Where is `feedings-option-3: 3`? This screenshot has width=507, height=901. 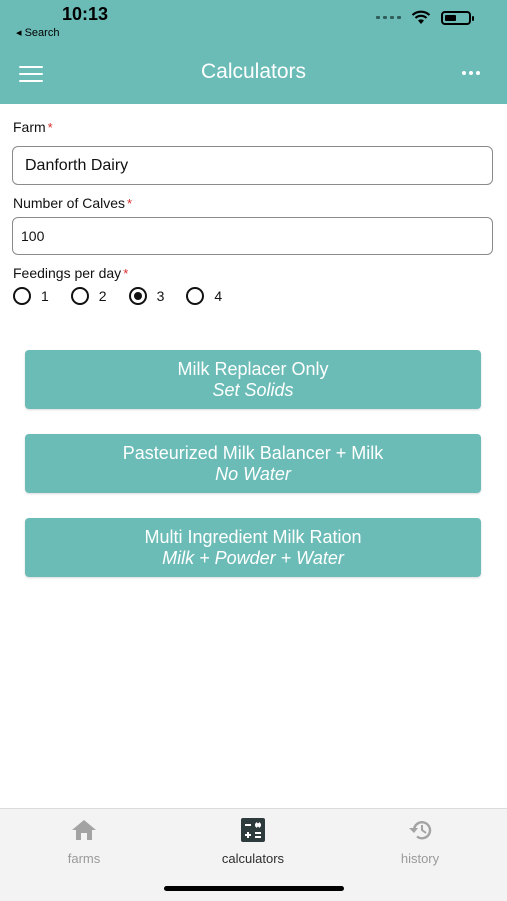
feedings-option-3: 3 is located at coordinates (146, 296).